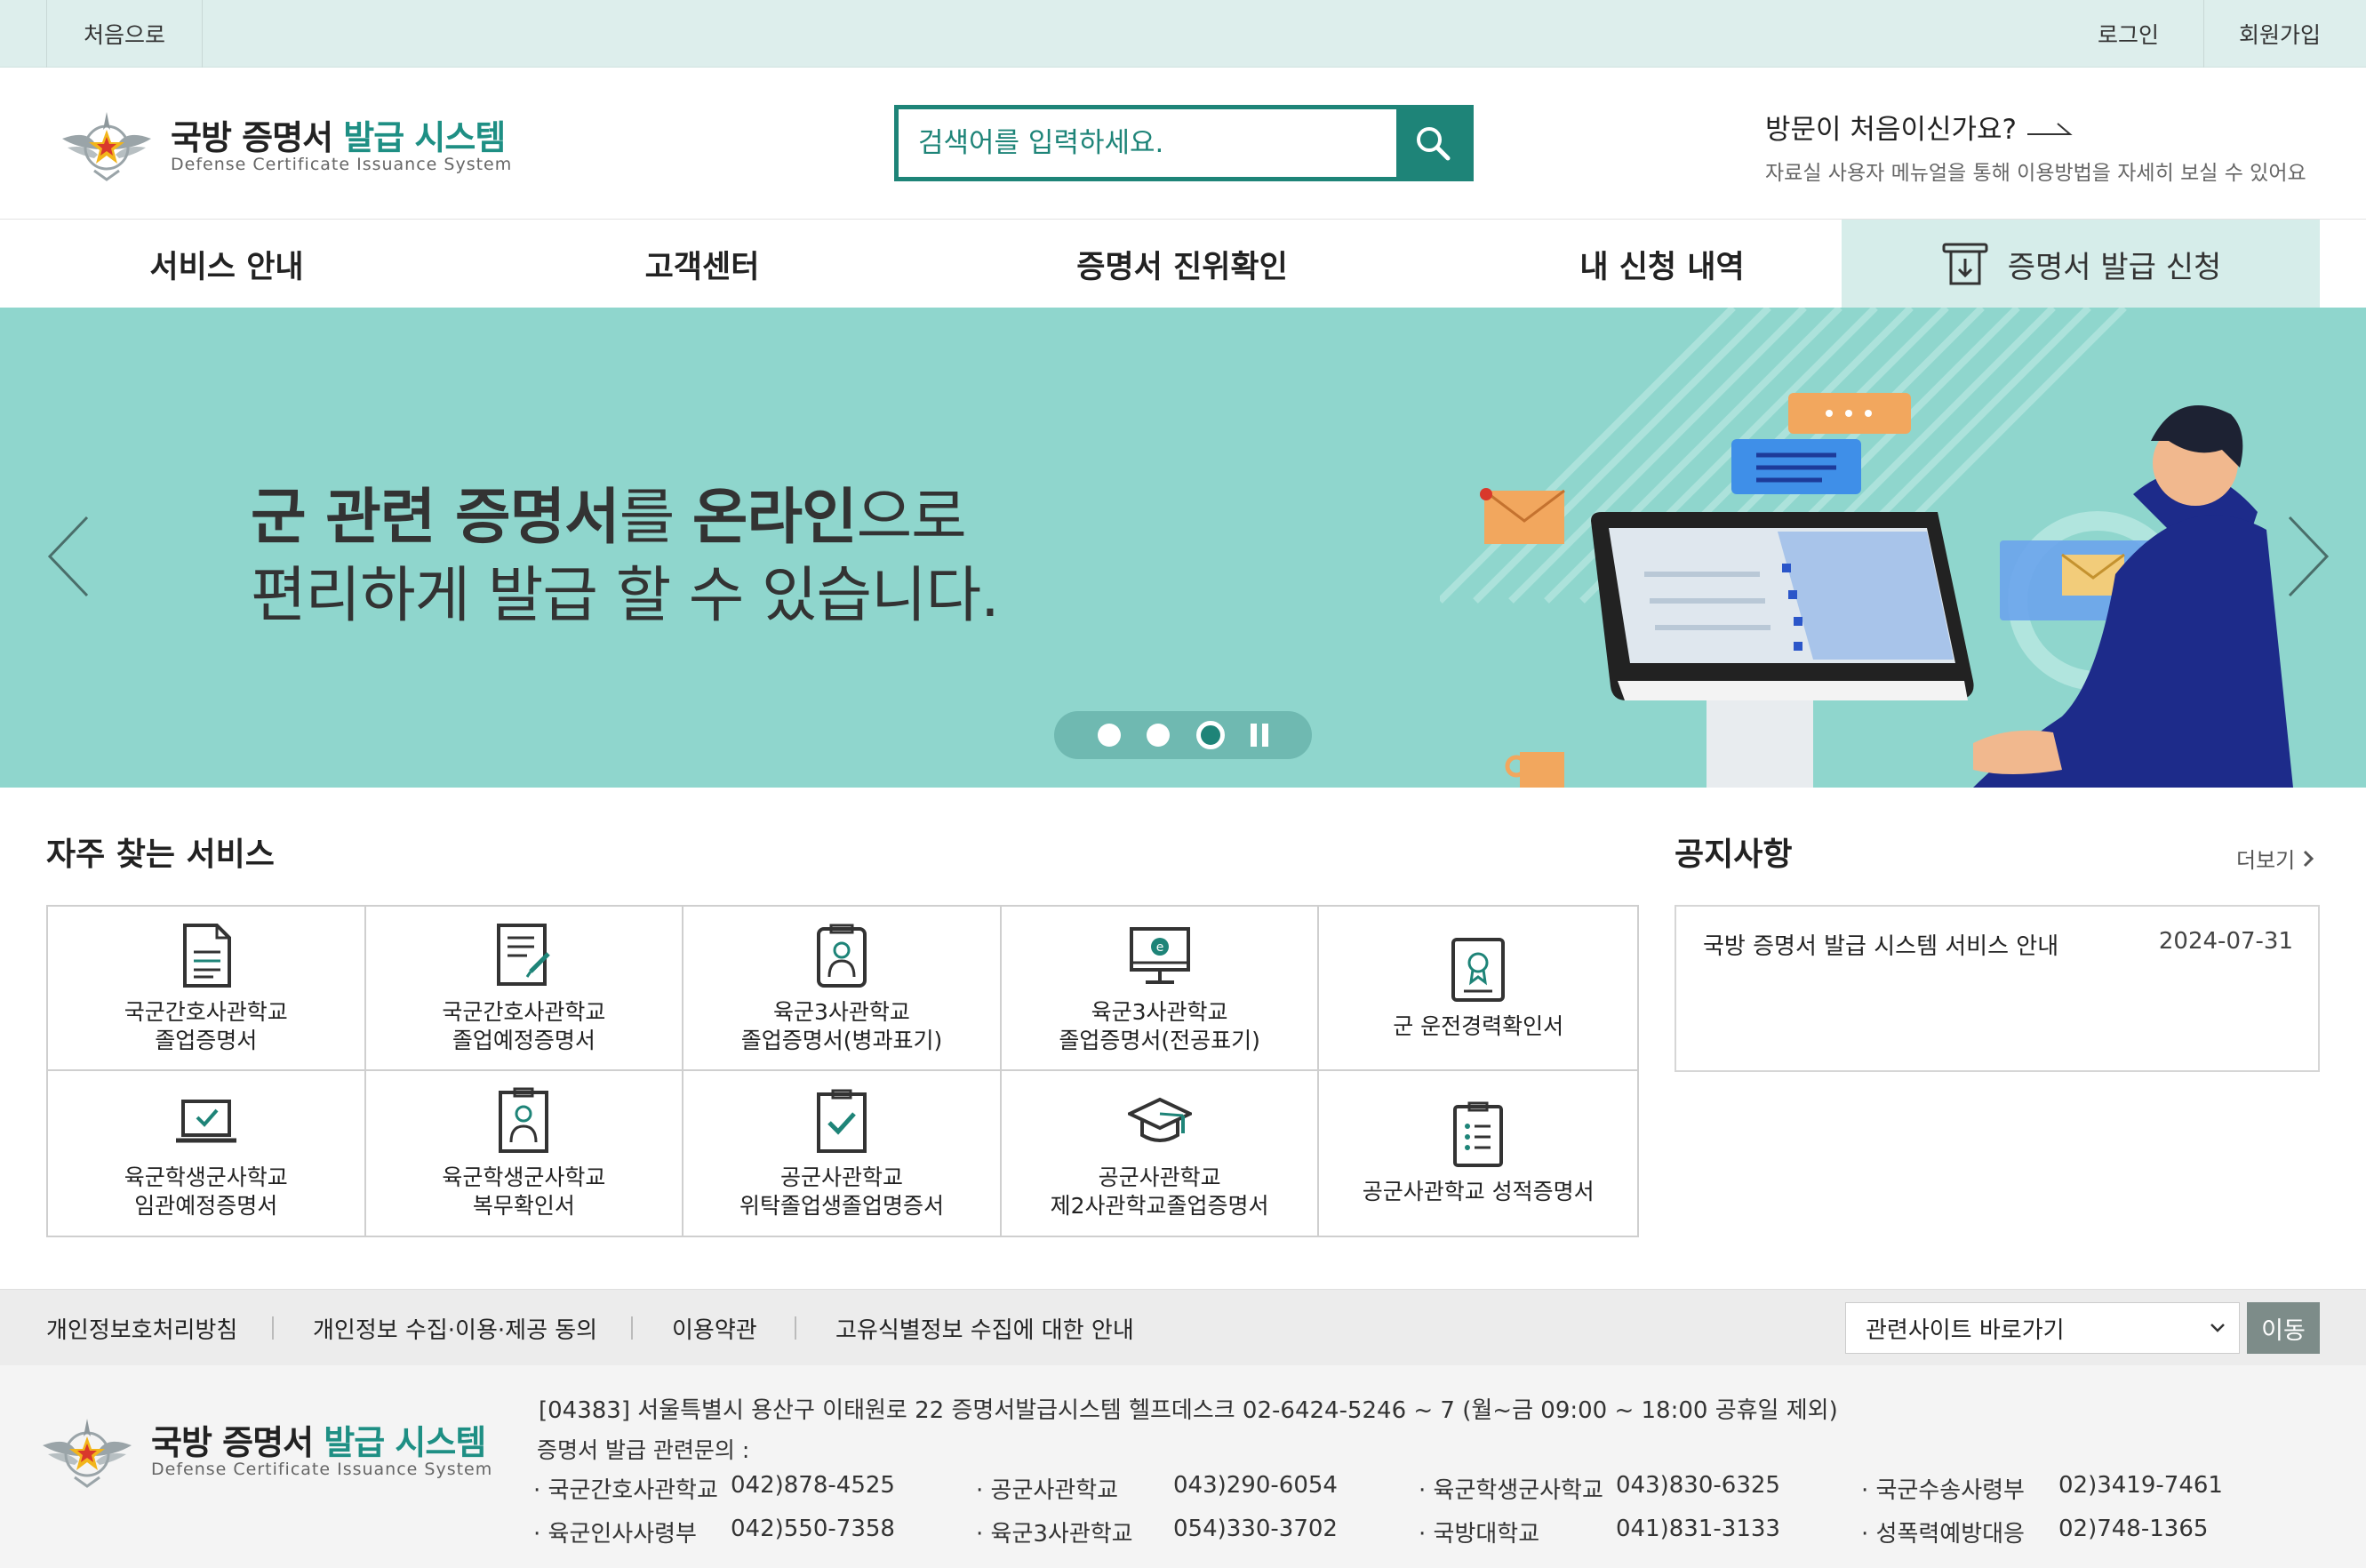  What do you see at coordinates (161, 854) in the screenshot?
I see `frequent-services-title: 자주 찾는 서비스` at bounding box center [161, 854].